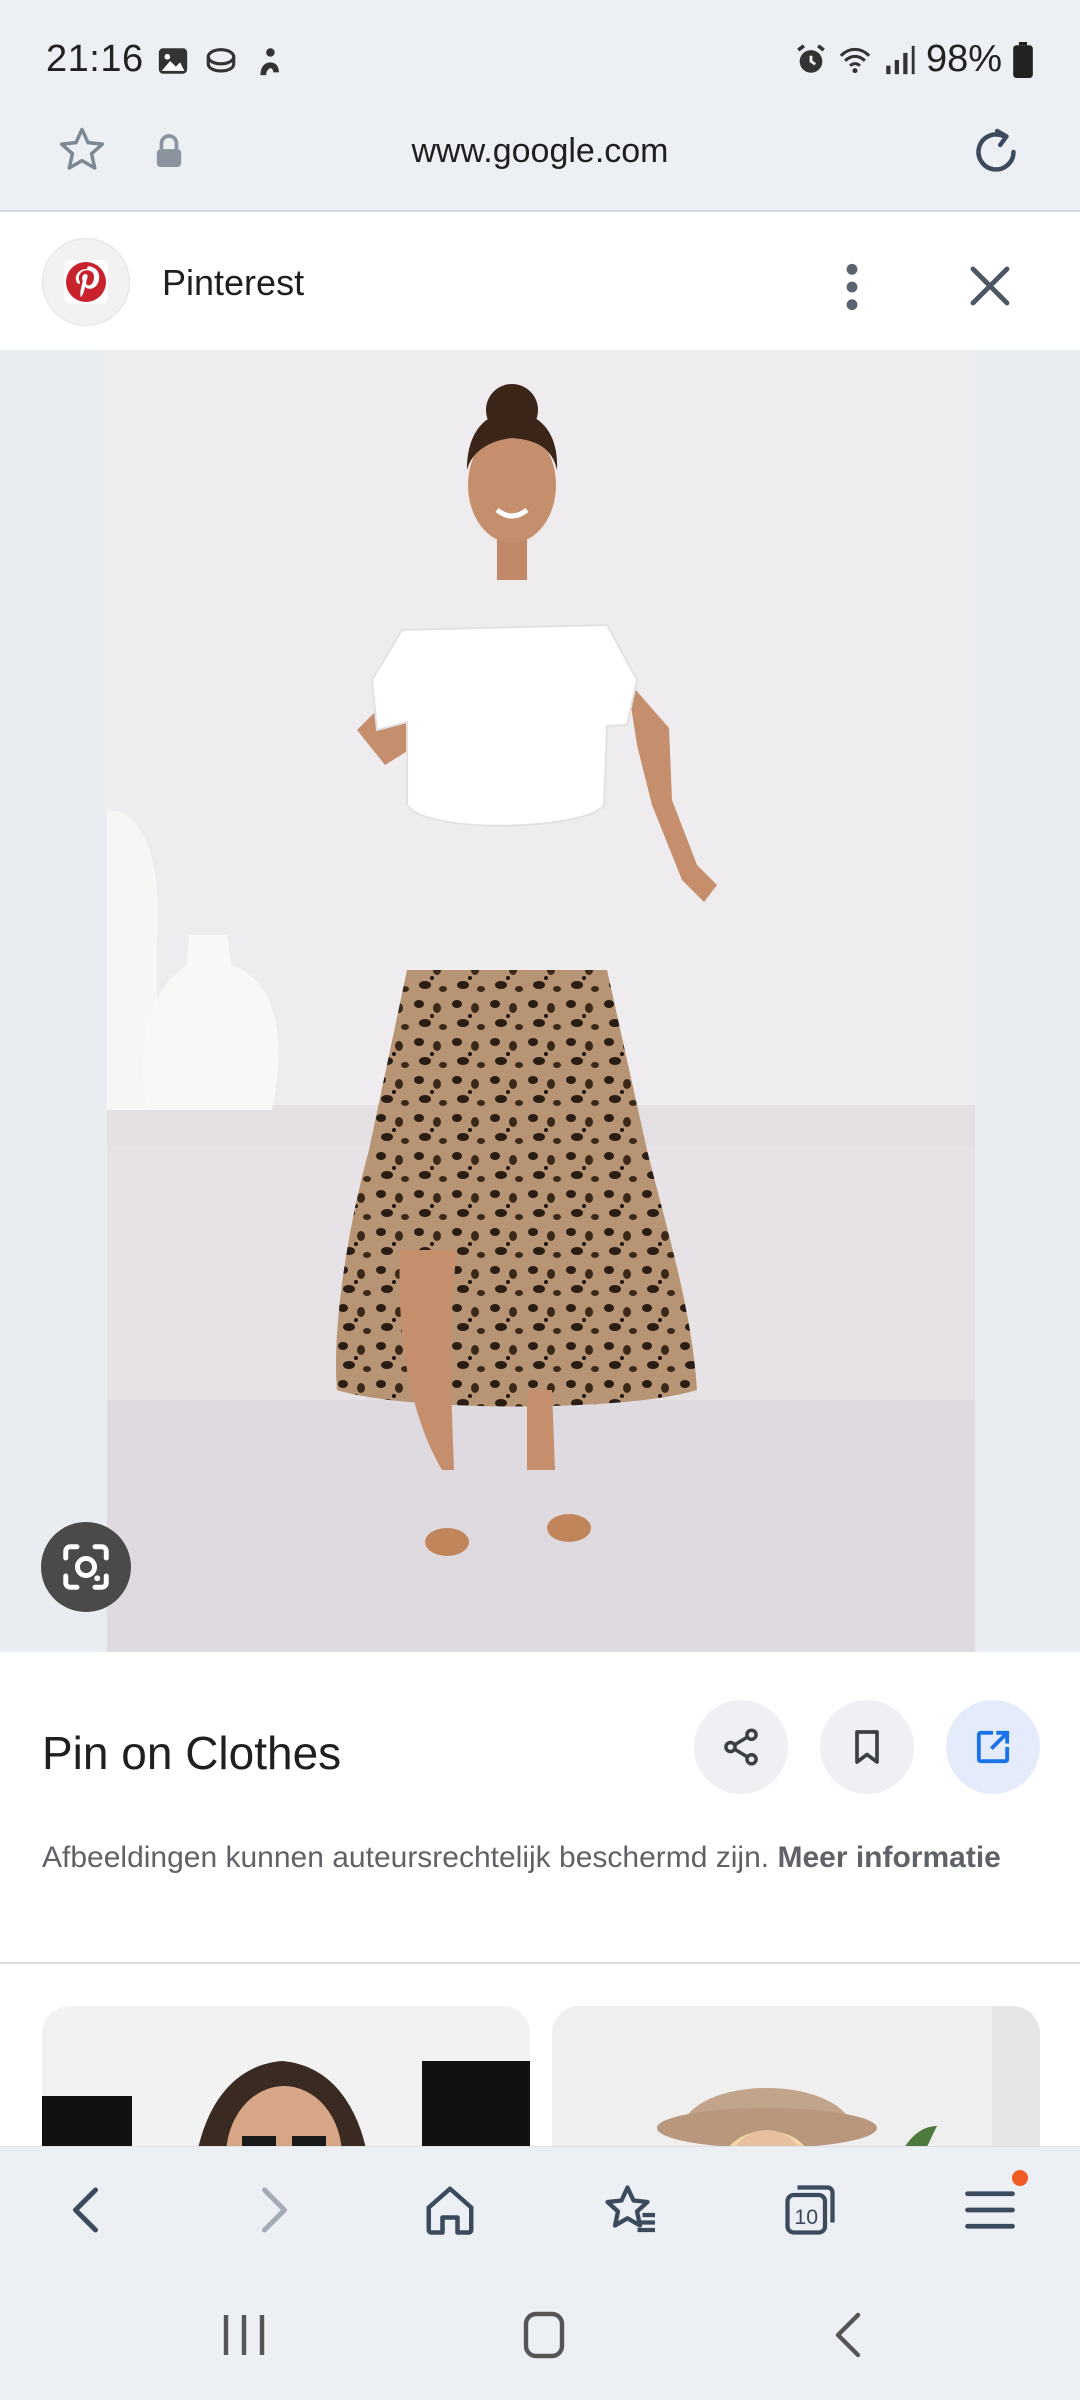  Describe the element at coordinates (630, 2210) in the screenshot. I see `bookmarks-icon` at that location.